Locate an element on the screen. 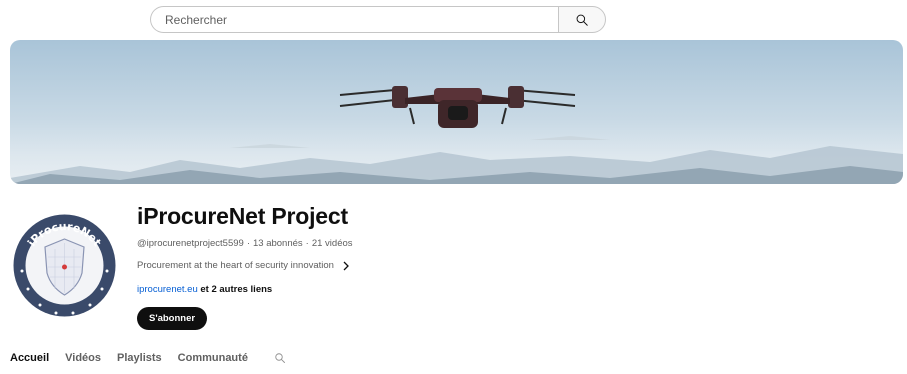 This screenshot has width=907, height=374. tab-search-button is located at coordinates (280, 358).